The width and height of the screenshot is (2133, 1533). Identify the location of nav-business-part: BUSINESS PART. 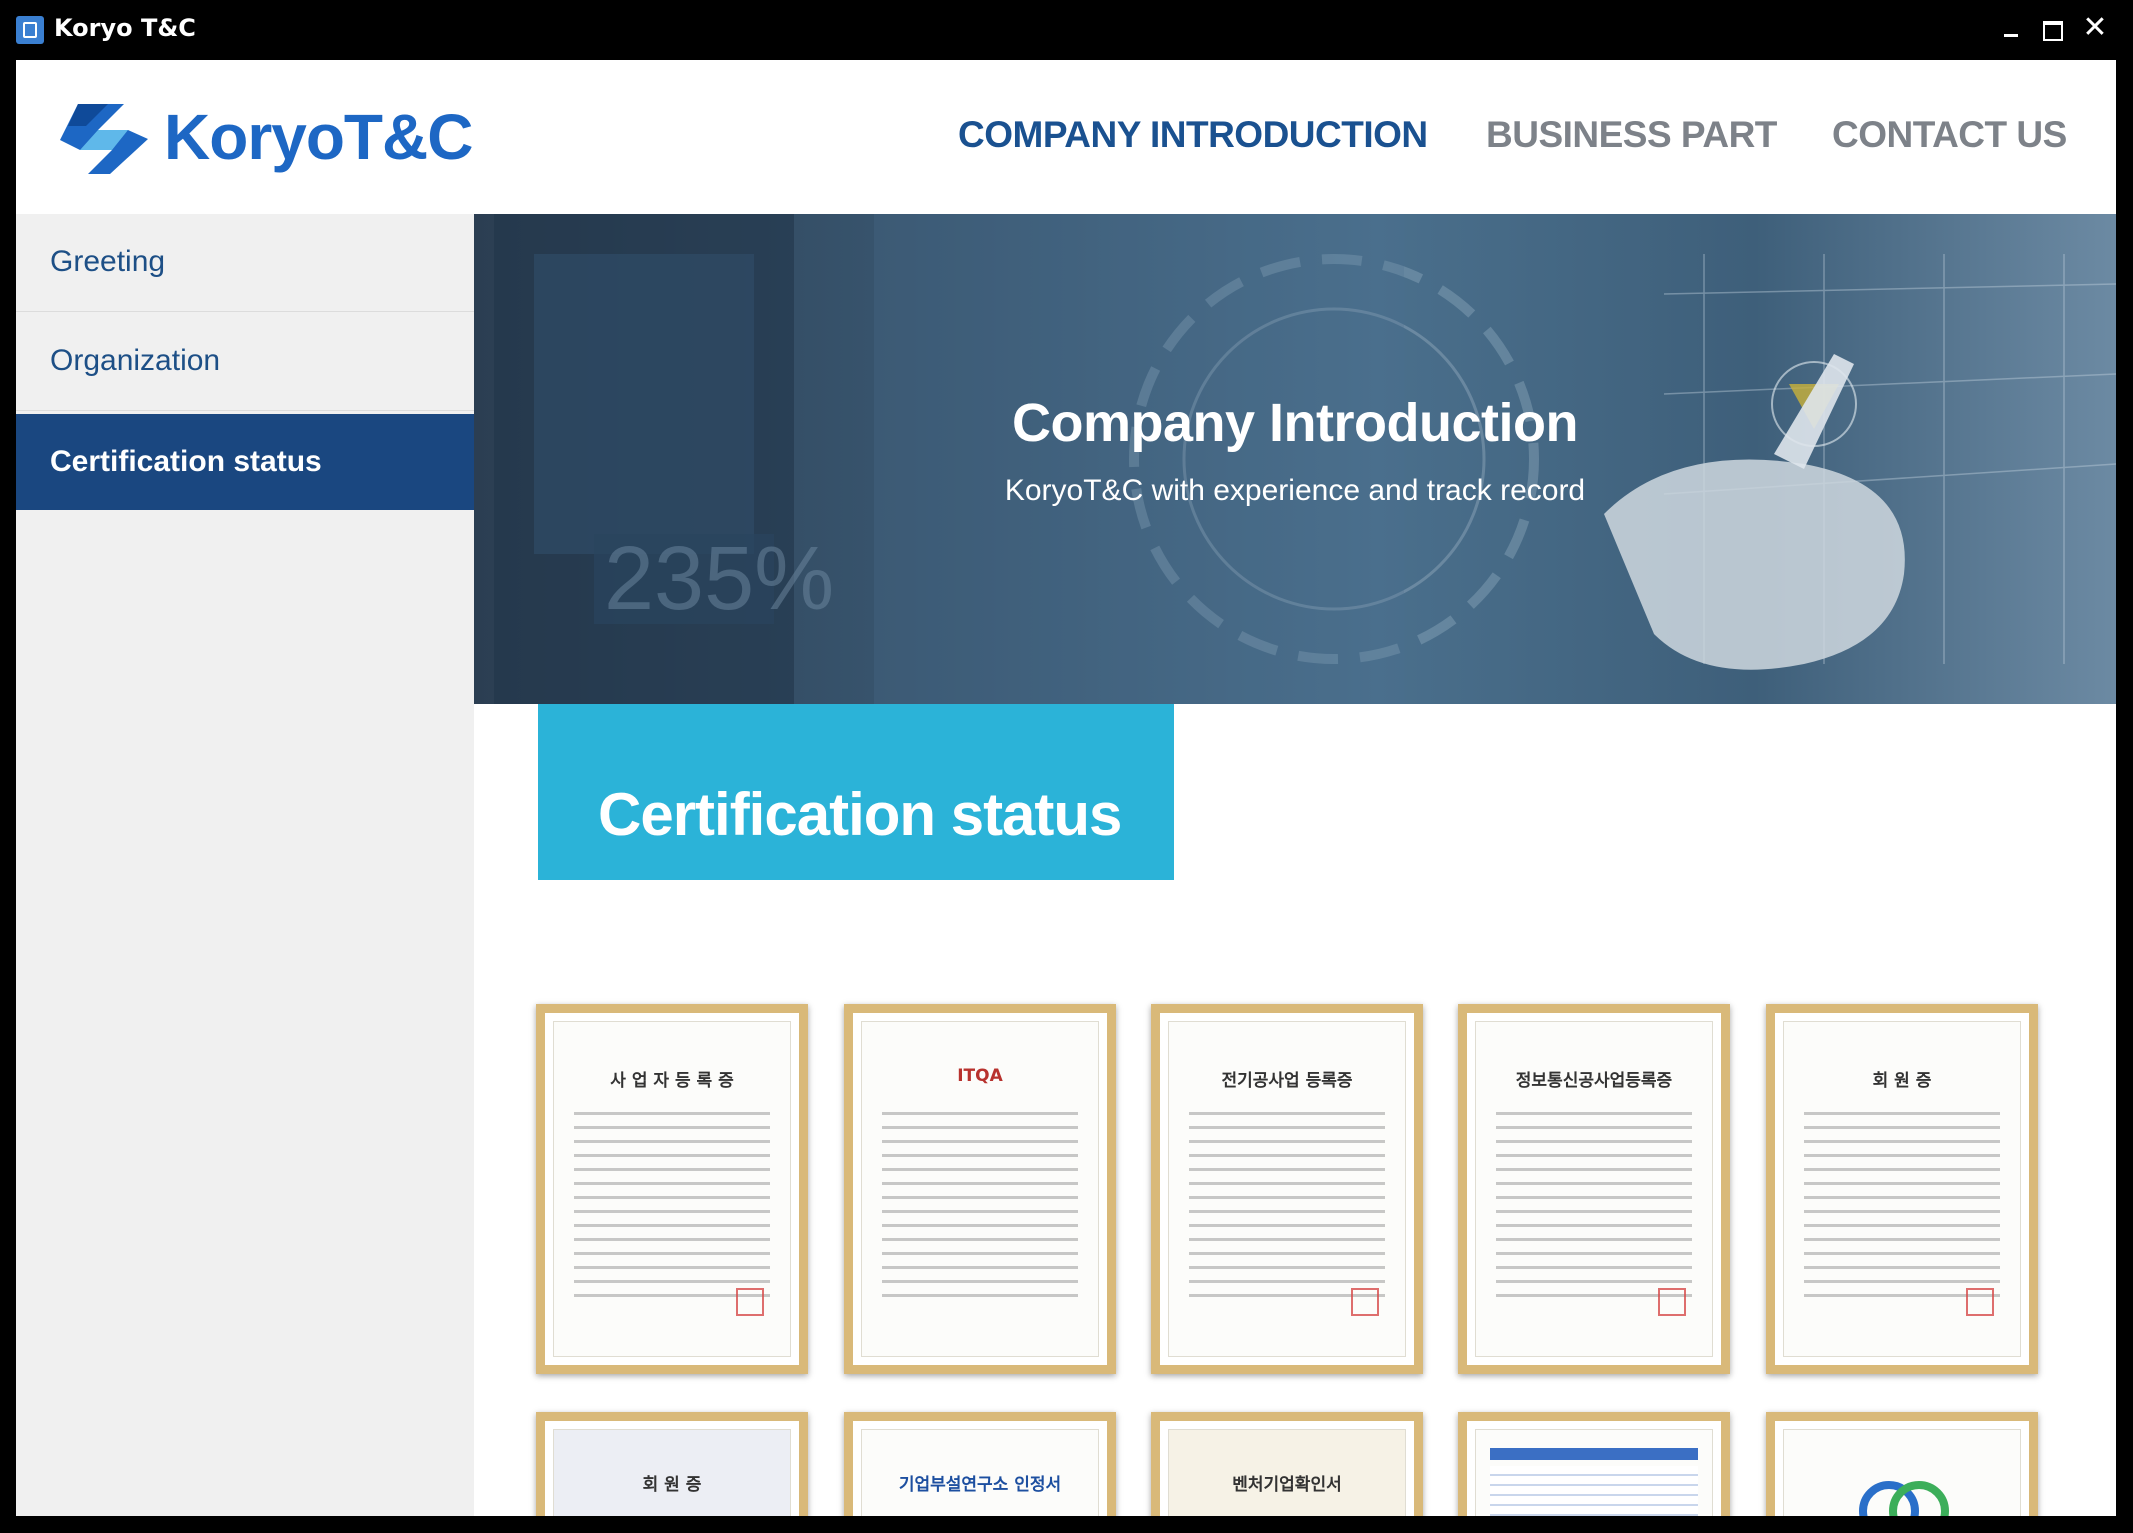
(1631, 135).